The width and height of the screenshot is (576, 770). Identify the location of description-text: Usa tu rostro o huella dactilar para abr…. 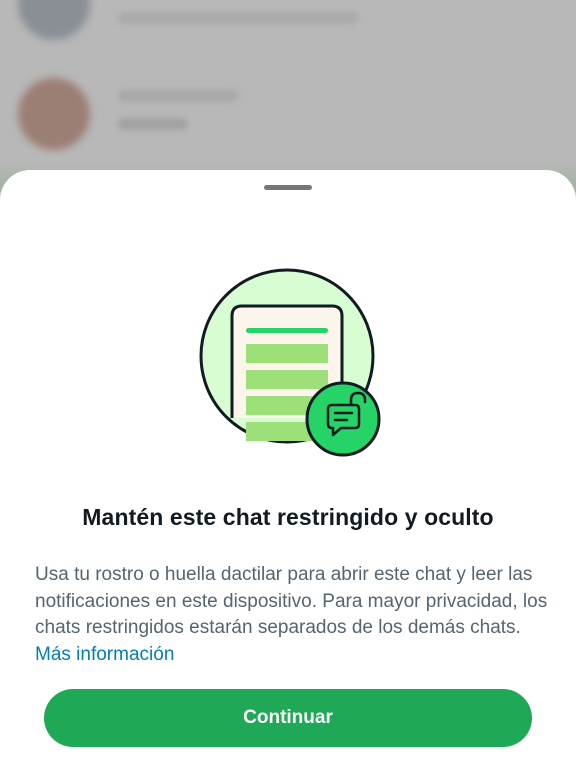
(291, 601).